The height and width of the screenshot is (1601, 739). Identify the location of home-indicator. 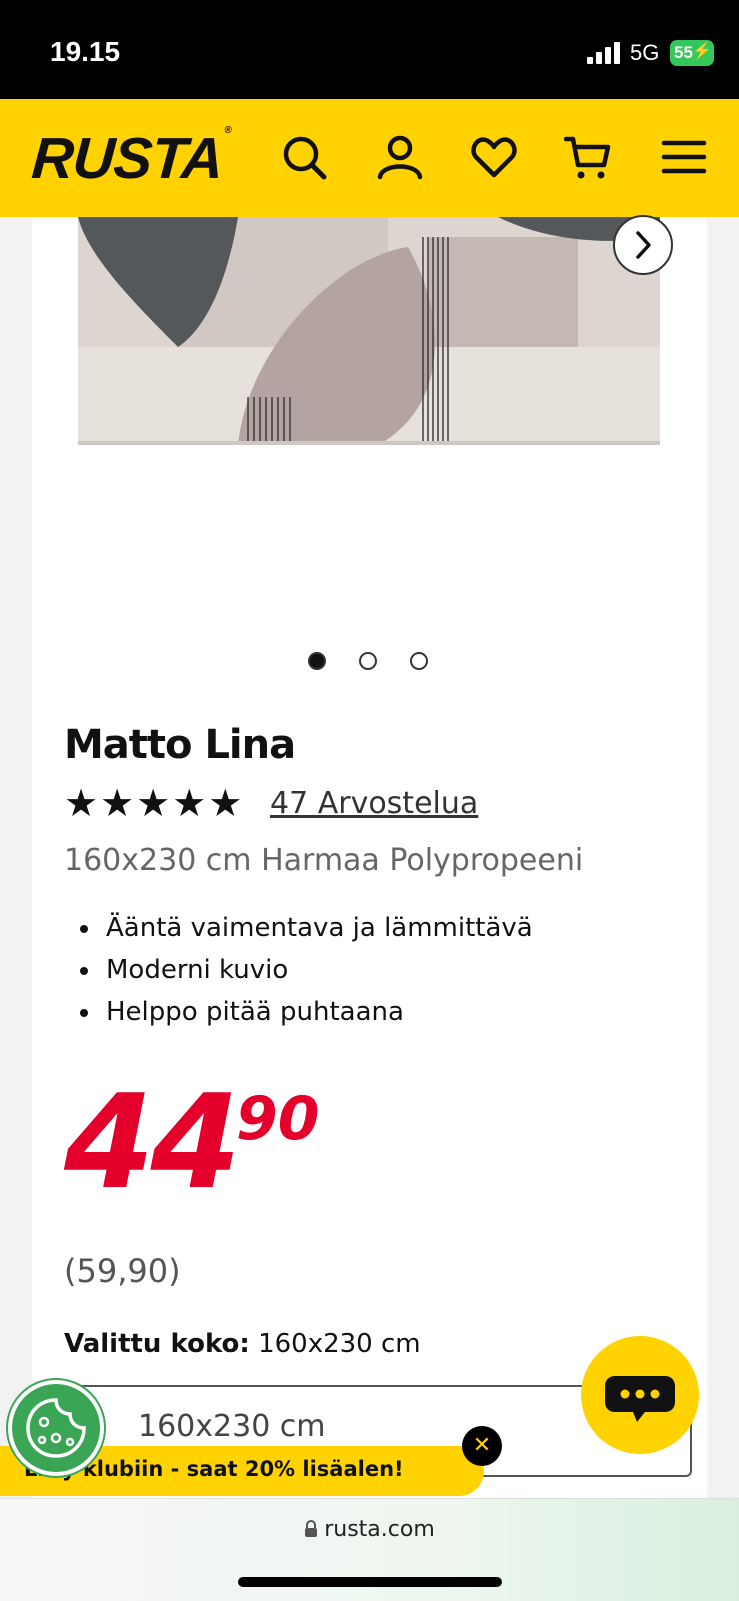
(370, 1582).